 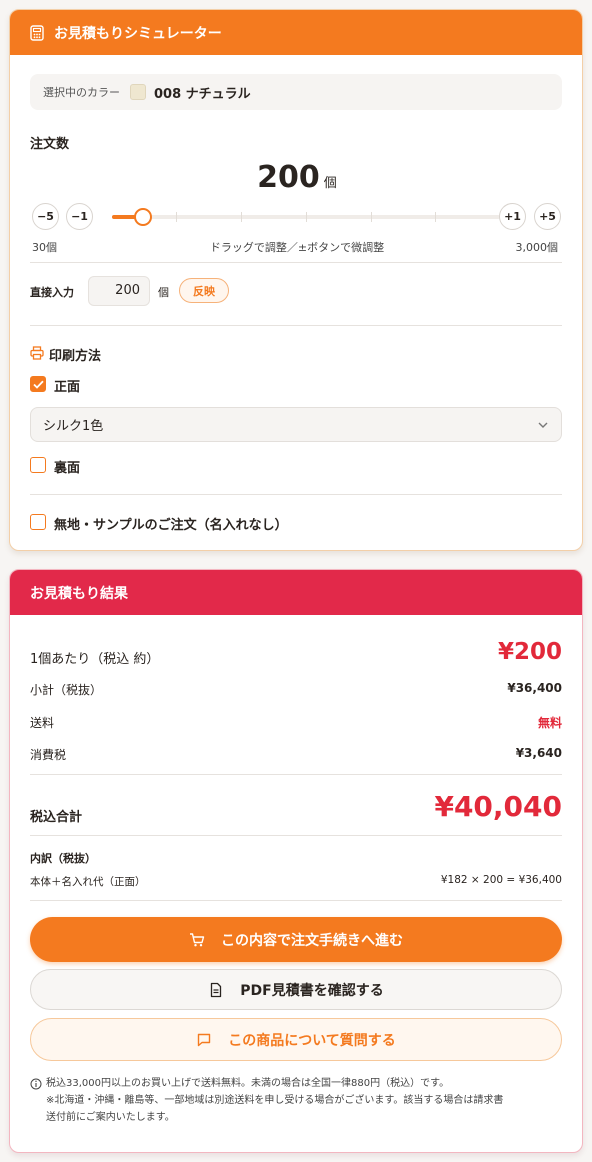 I want to click on pdf-quote-button: PDF見積書を確認する, so click(x=296, y=989).